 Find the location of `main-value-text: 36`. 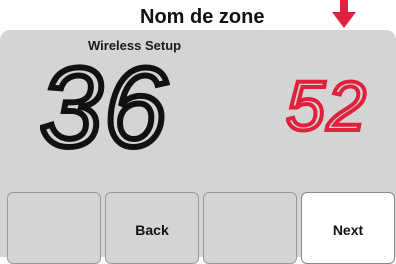

main-value-text: 36 is located at coordinates (104, 106).